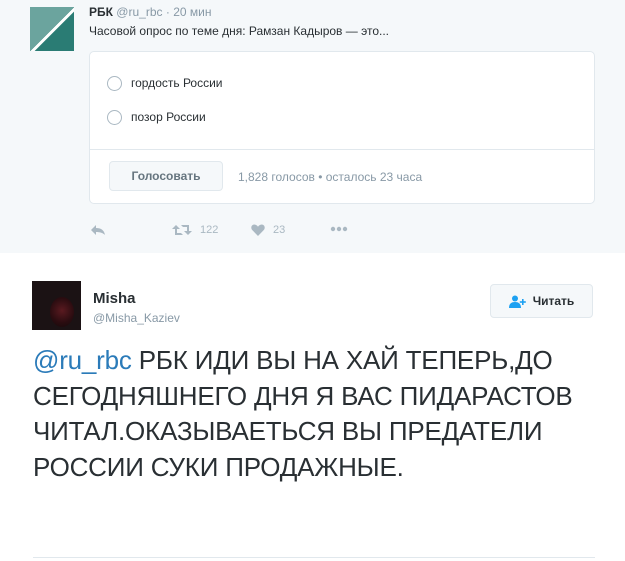 This screenshot has width=625, height=561. What do you see at coordinates (101, 12) in the screenshot?
I see `author-name: РБК` at bounding box center [101, 12].